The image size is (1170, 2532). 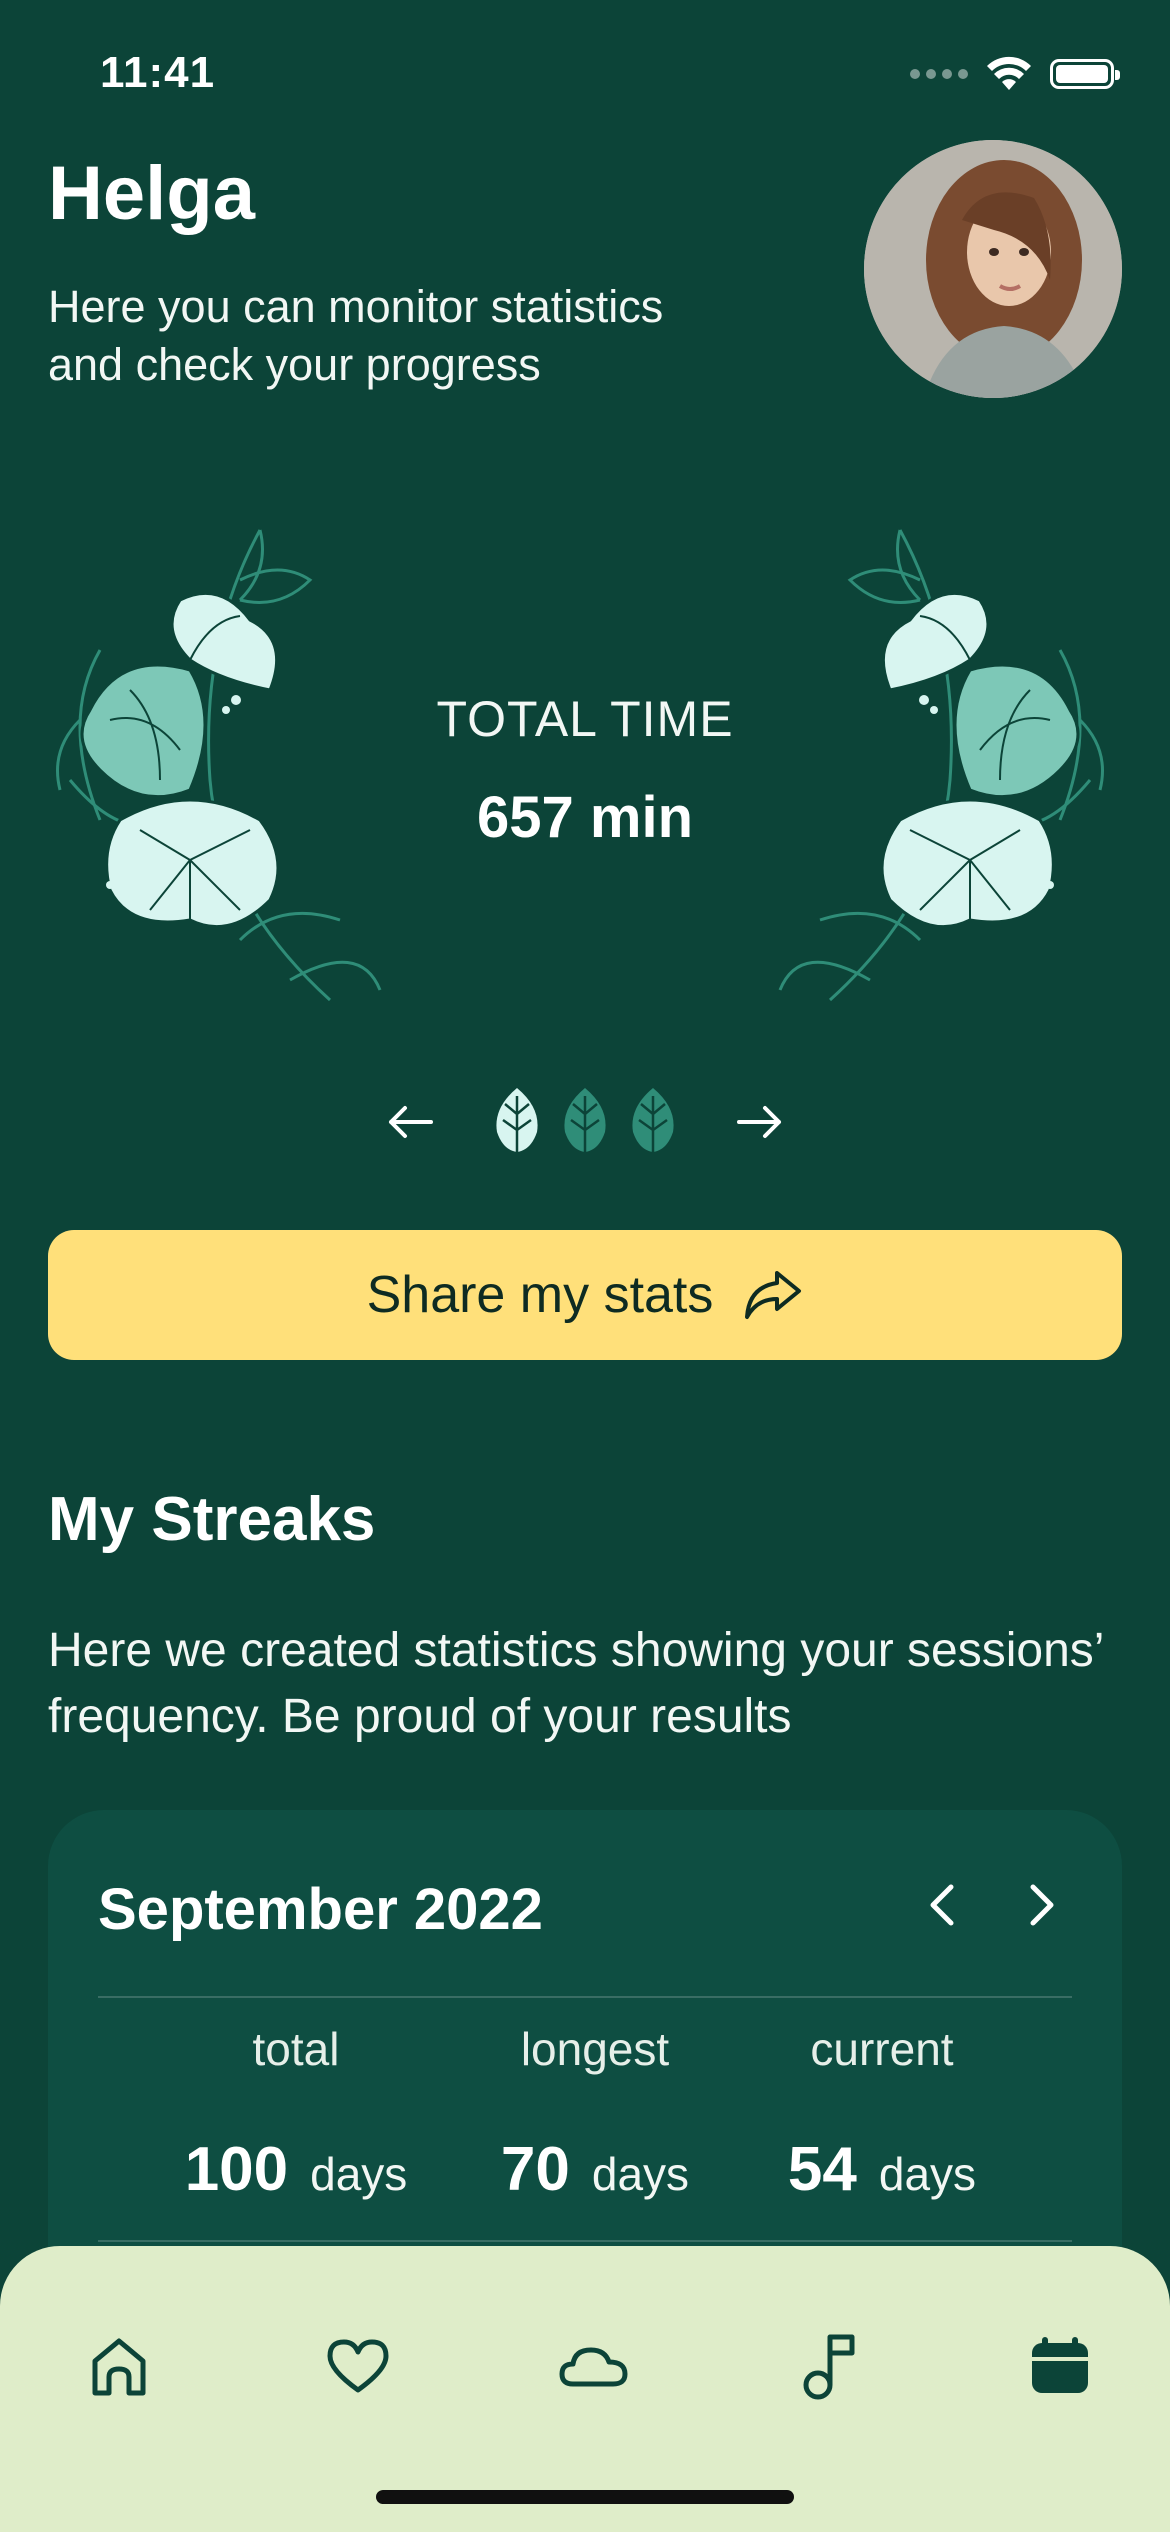 I want to click on home-indicator, so click(x=585, y=2497).